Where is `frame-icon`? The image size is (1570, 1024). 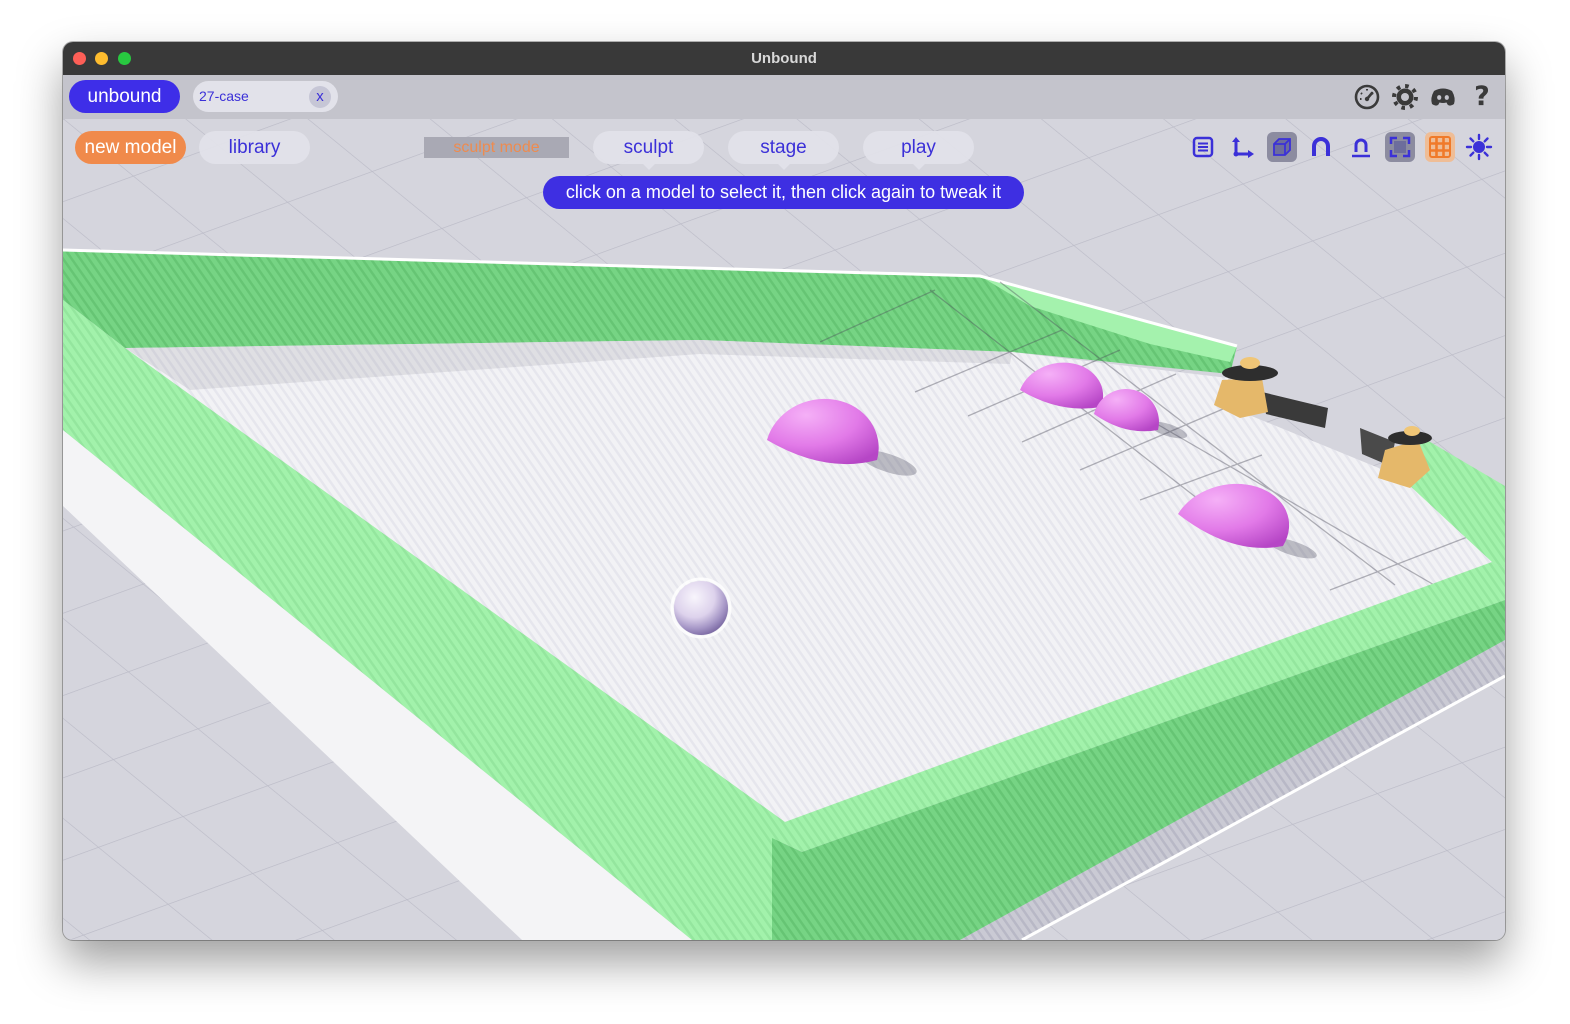 frame-icon is located at coordinates (1400, 147).